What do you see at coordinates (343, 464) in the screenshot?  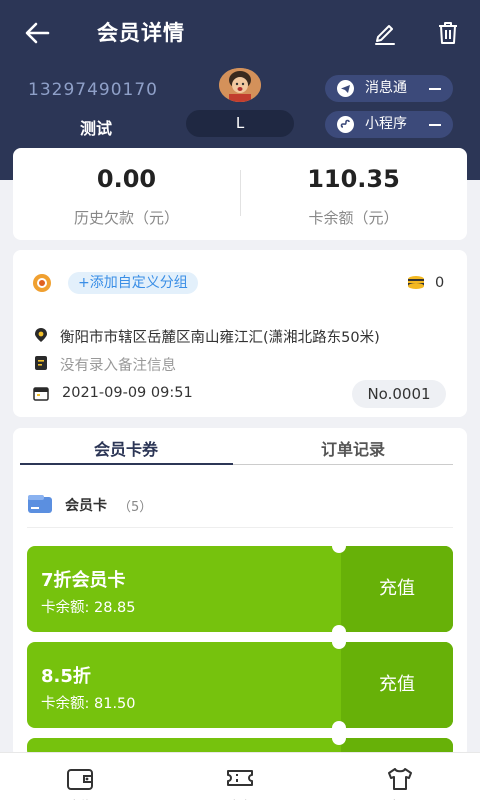 I see `tab-underline` at bounding box center [343, 464].